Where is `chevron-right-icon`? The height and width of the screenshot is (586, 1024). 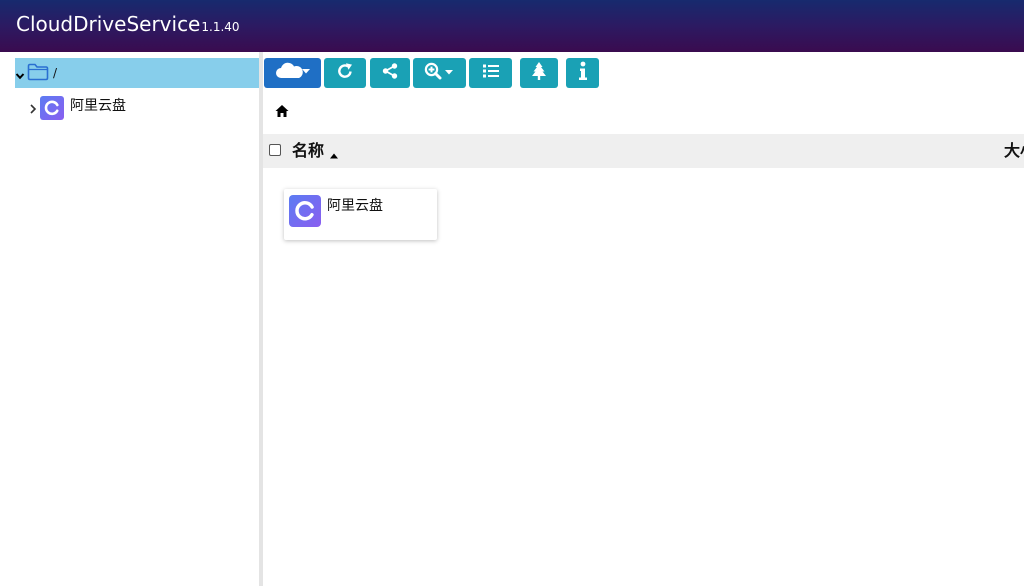
chevron-right-icon is located at coordinates (33, 109).